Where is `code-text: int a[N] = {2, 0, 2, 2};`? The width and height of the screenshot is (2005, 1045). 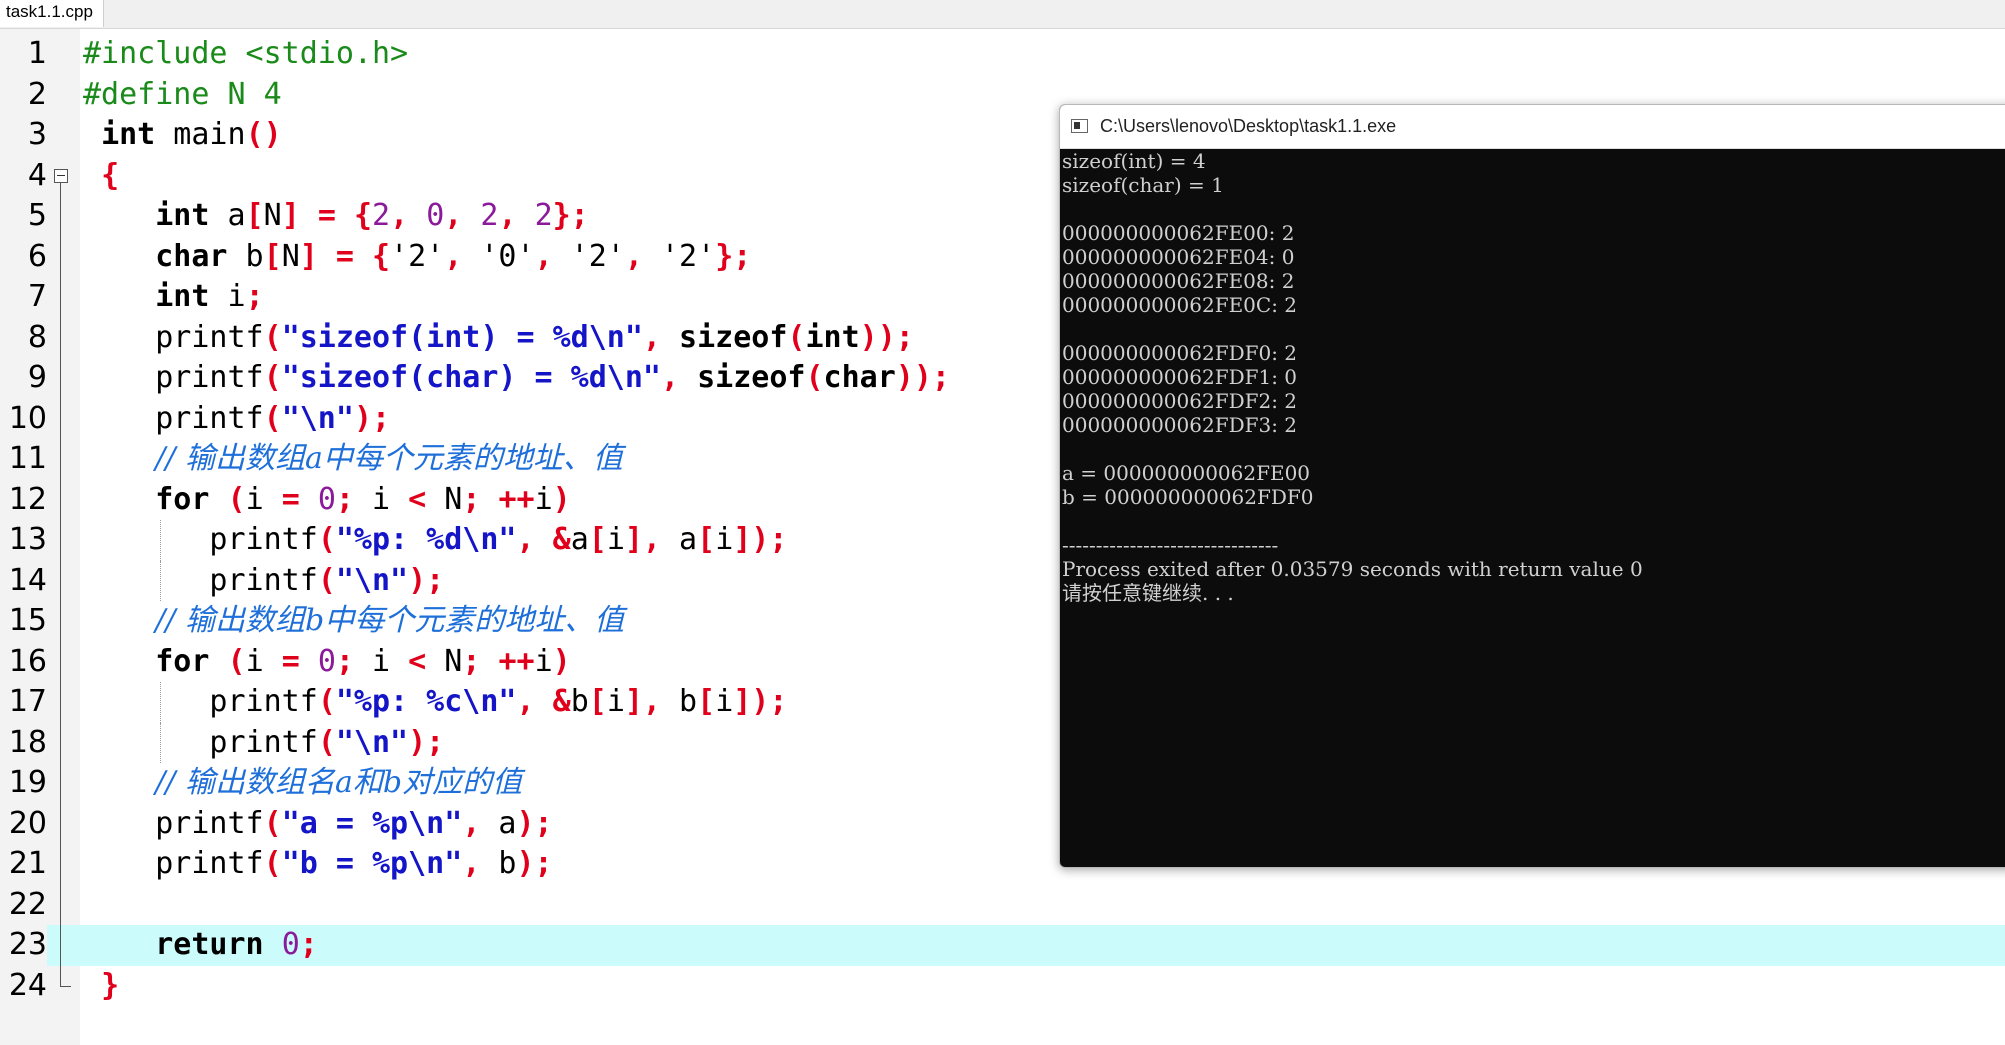
code-text: int a[N] = {2, 0, 2, 2}; is located at coordinates (336, 216).